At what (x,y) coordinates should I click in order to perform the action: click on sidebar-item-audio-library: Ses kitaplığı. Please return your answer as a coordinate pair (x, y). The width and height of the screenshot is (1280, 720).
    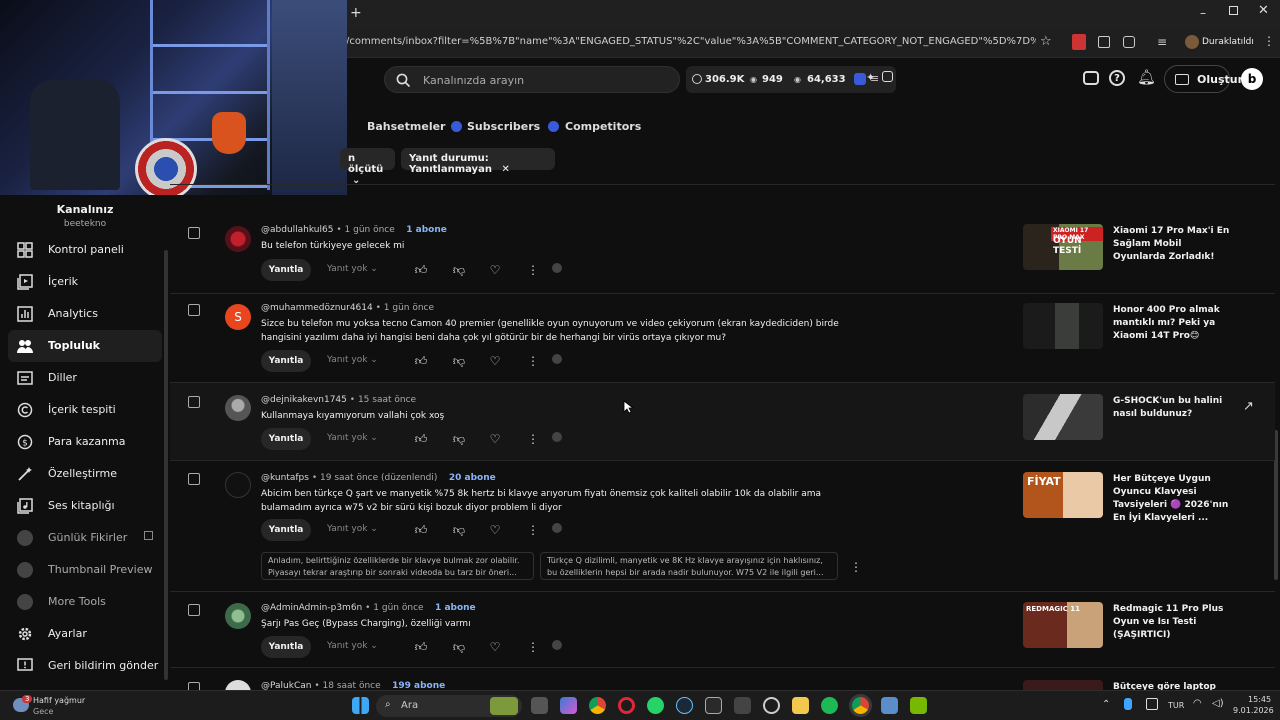
    Looking at the image, I should click on (85, 506).